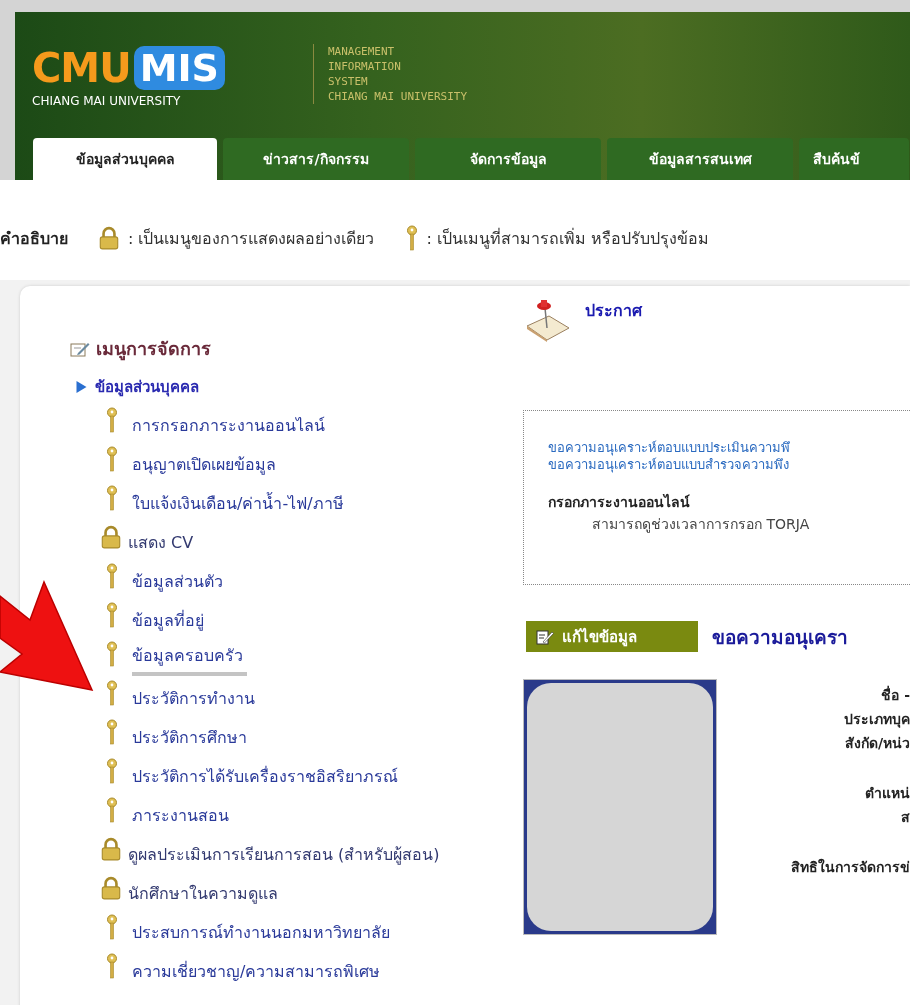  What do you see at coordinates (729, 447) in the screenshot?
I see `announcement-link: ขอความอนุเคราะห์ตอบแบบประเมินความพึ` at bounding box center [729, 447].